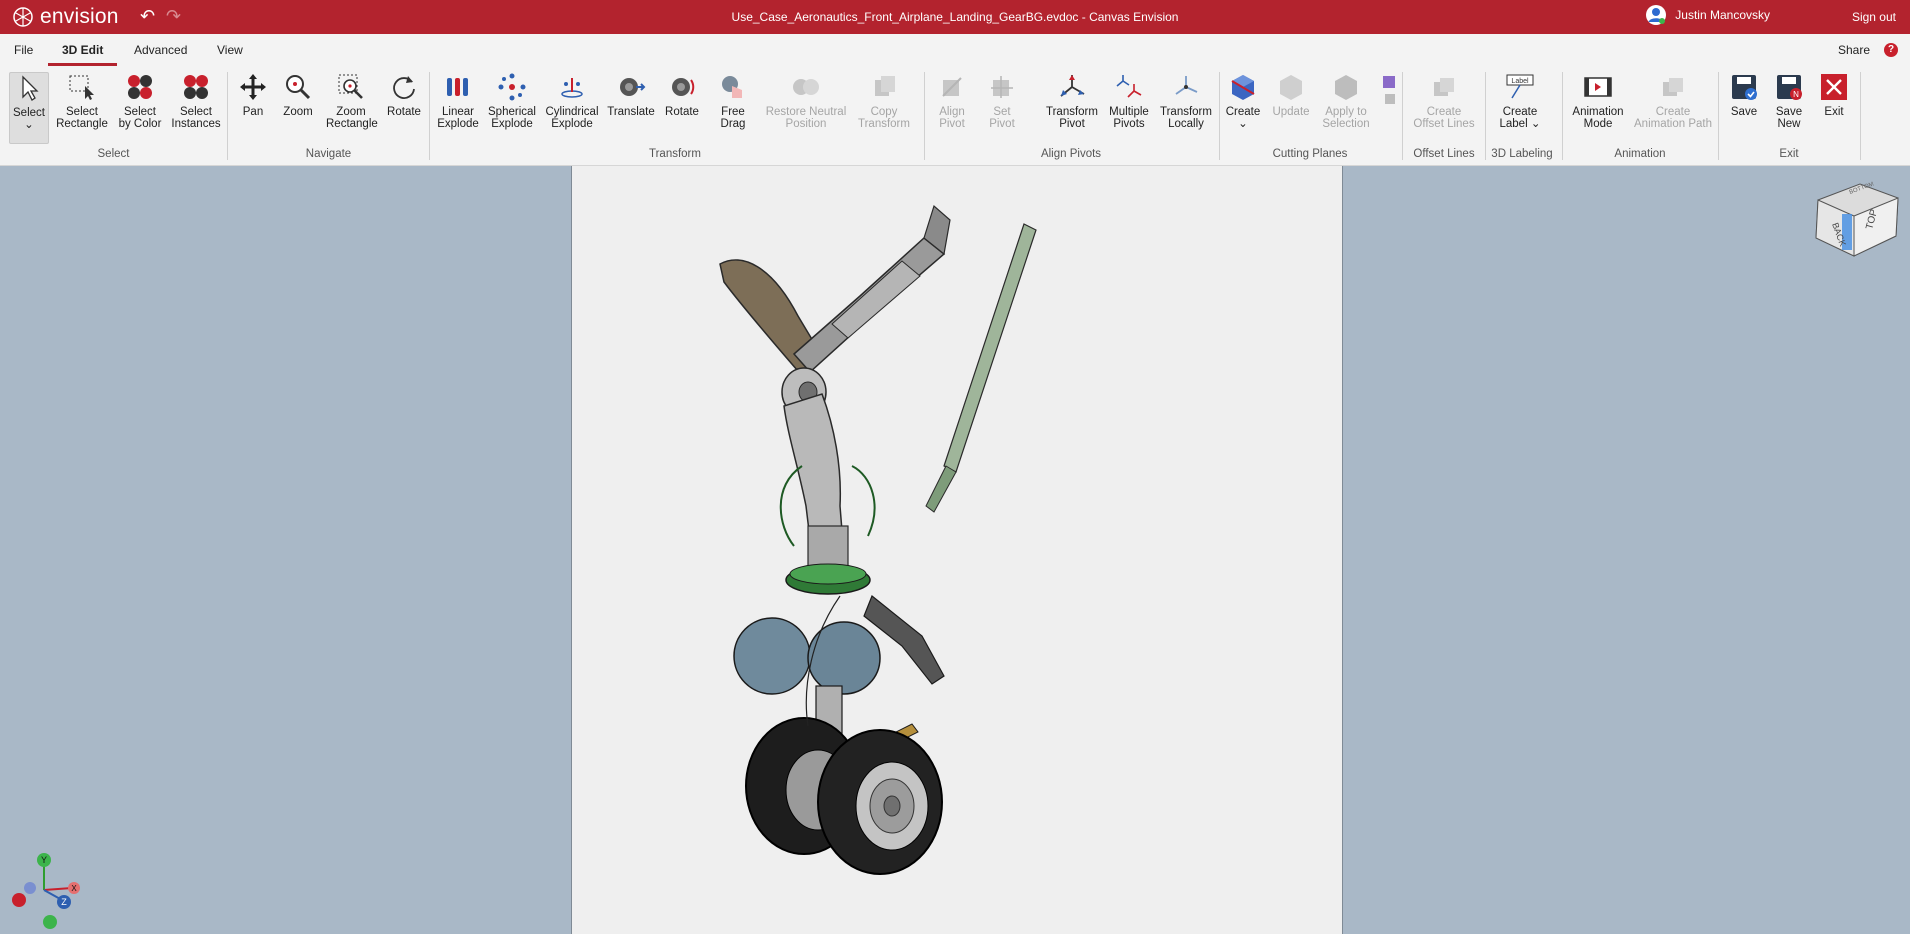 This screenshot has height=934, width=1910. What do you see at coordinates (253, 87) in the screenshot?
I see `pan-arrows-icon` at bounding box center [253, 87].